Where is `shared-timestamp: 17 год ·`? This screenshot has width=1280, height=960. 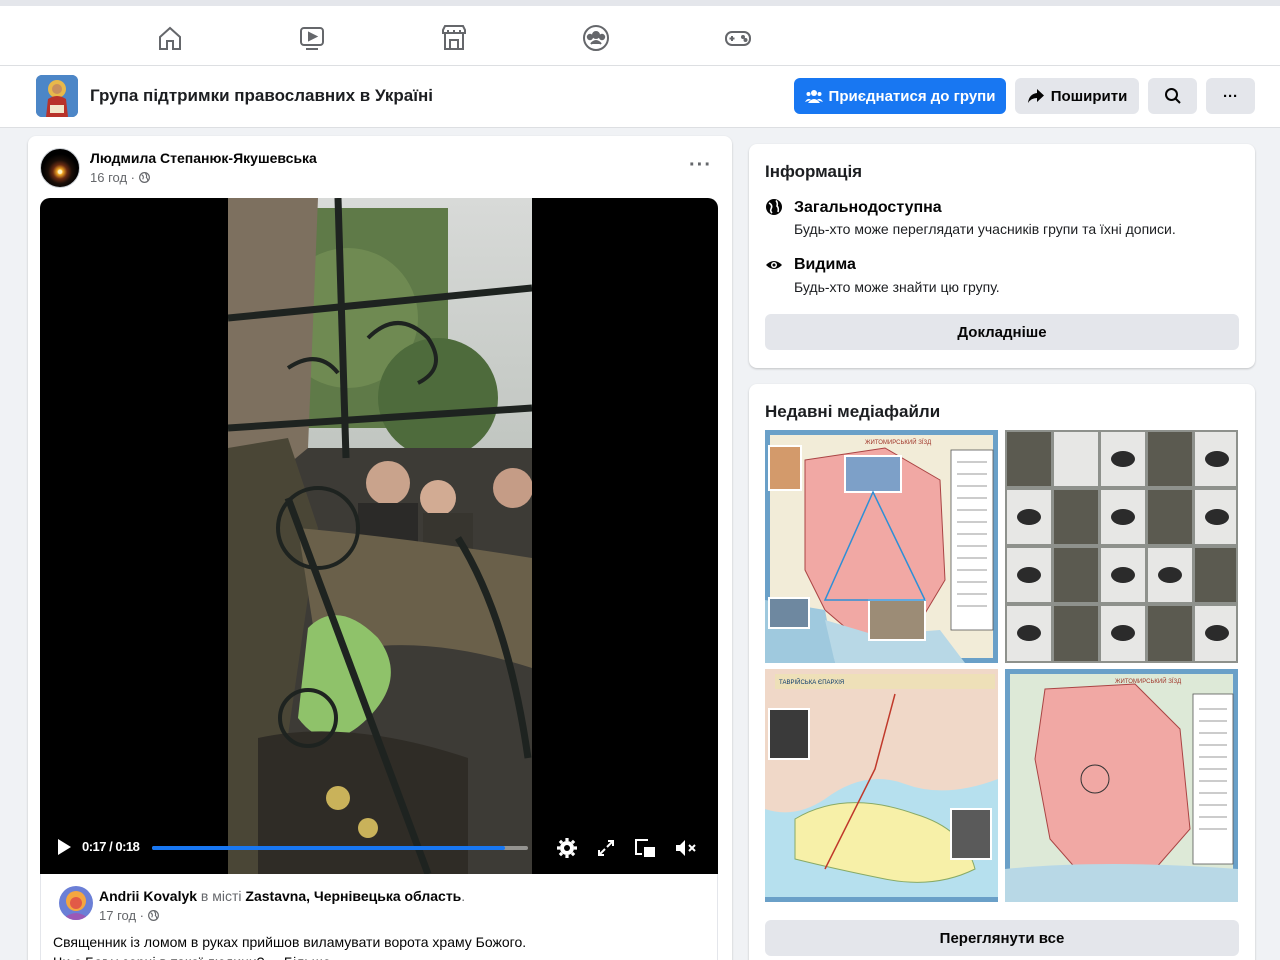 shared-timestamp: 17 год · is located at coordinates (129, 915).